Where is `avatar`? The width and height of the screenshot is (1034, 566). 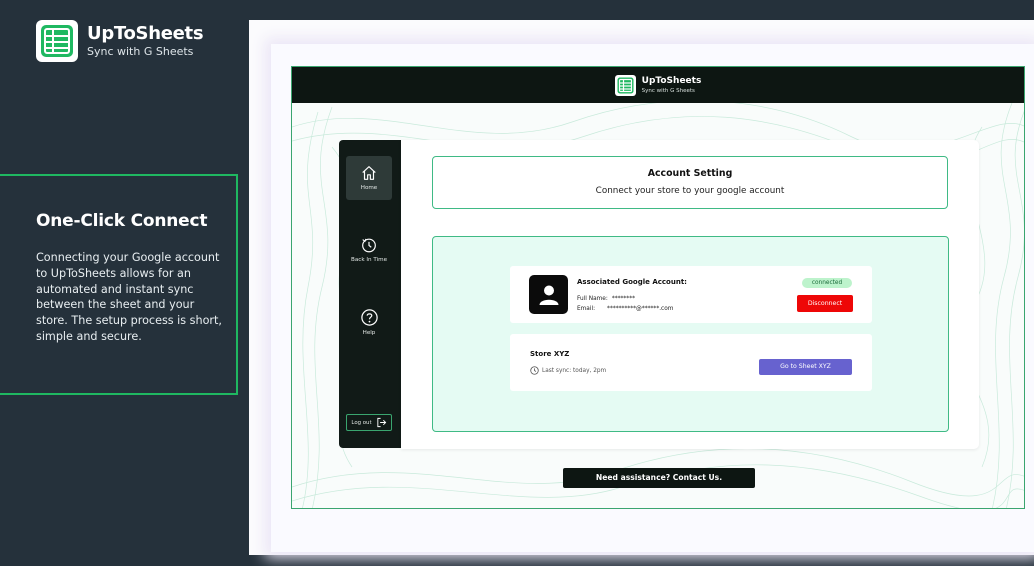
avatar is located at coordinates (548, 294).